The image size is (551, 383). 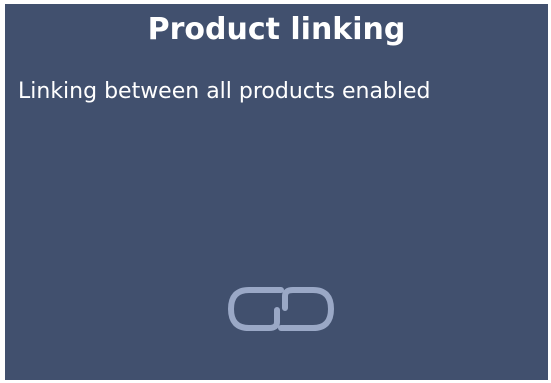 What do you see at coordinates (281, 309) in the screenshot?
I see `link-icon` at bounding box center [281, 309].